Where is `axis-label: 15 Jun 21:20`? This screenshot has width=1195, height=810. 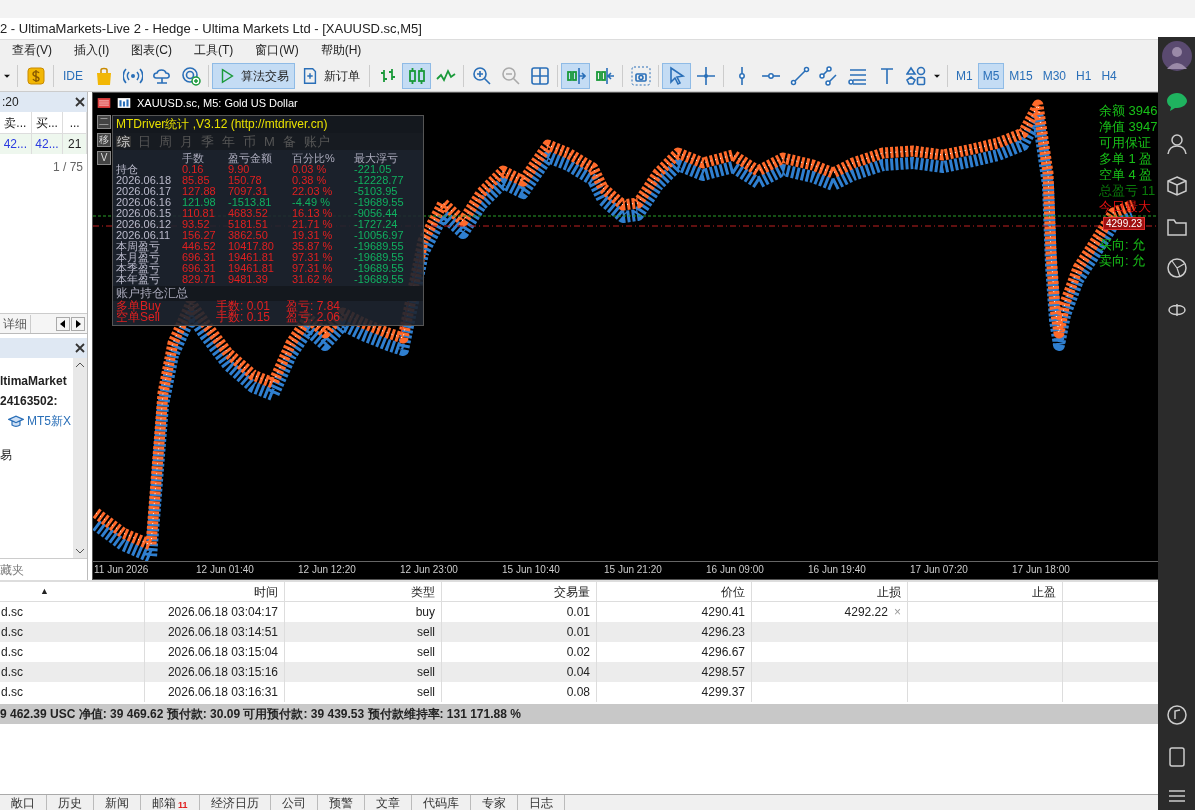 axis-label: 15 Jun 21:20 is located at coordinates (633, 570).